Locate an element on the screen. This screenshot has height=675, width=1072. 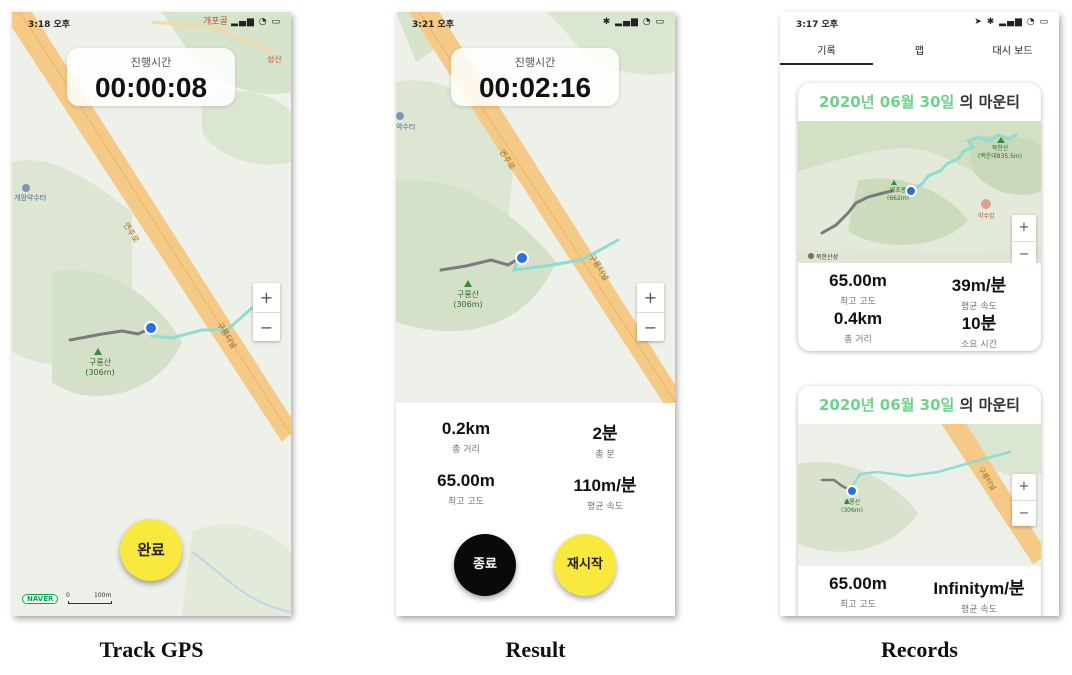
stop-button: 종료 is located at coordinates (485, 565).